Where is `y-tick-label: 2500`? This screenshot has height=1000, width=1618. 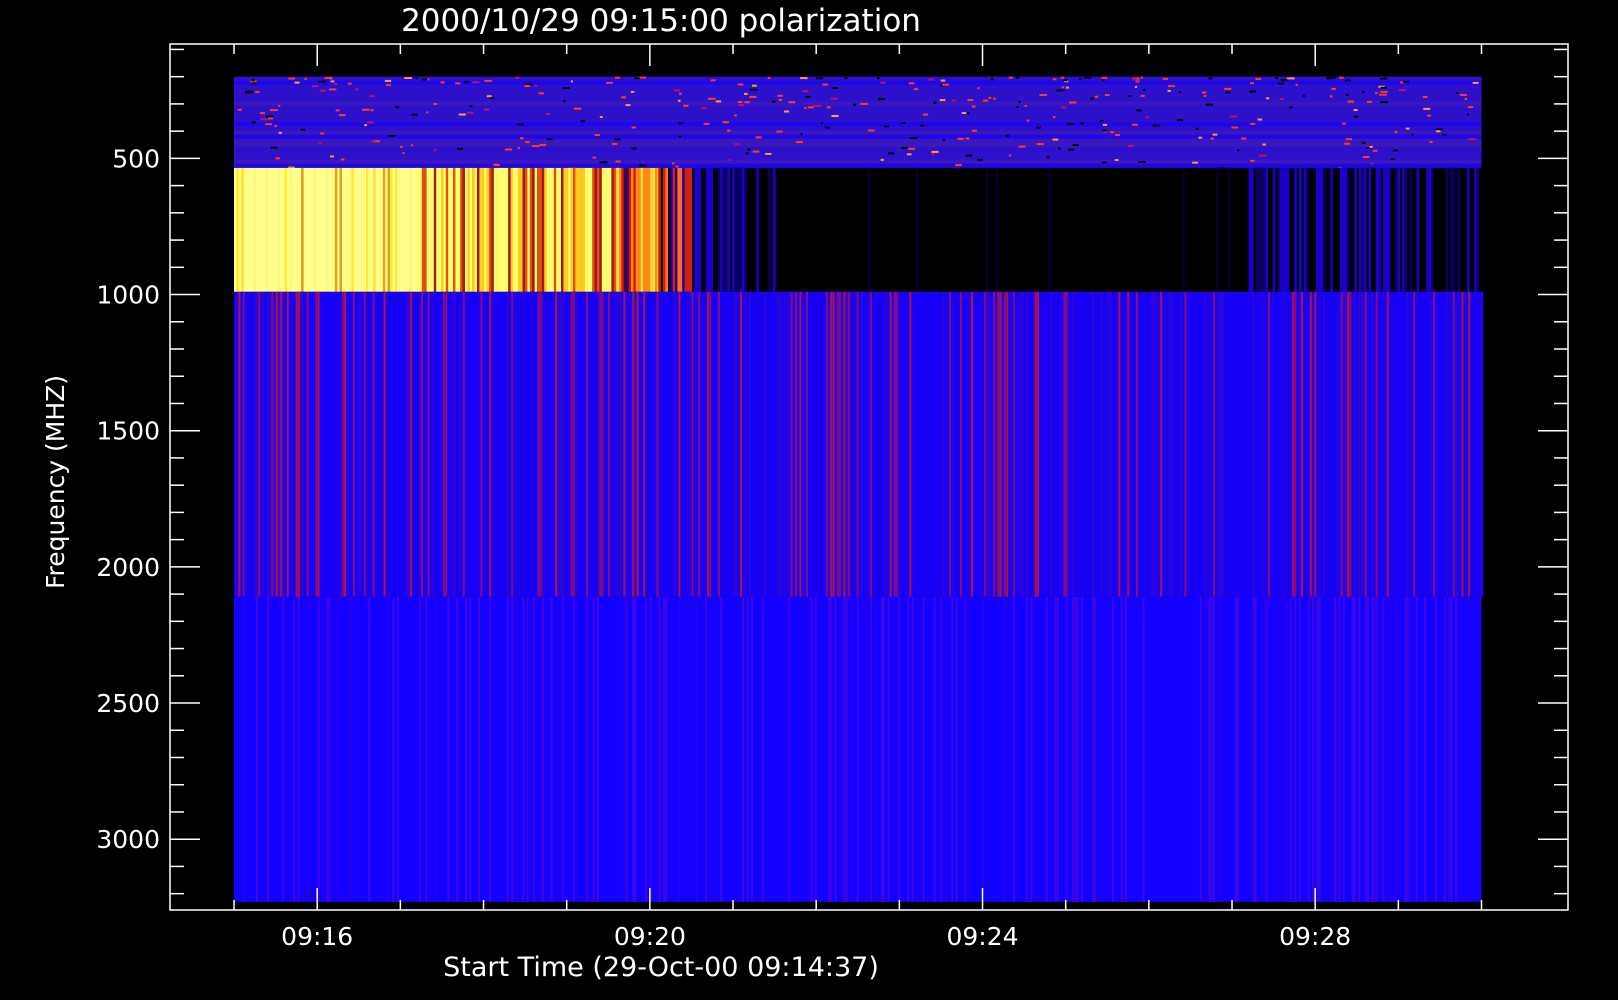
y-tick-label: 2500 is located at coordinates (128, 703).